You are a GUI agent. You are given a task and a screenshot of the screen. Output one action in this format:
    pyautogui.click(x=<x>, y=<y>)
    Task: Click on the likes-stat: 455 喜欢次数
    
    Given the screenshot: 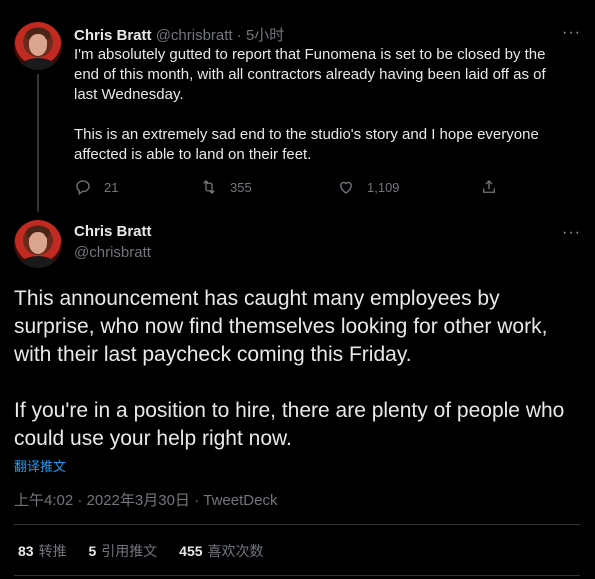 What is the action you would take?
    pyautogui.click(x=221, y=551)
    